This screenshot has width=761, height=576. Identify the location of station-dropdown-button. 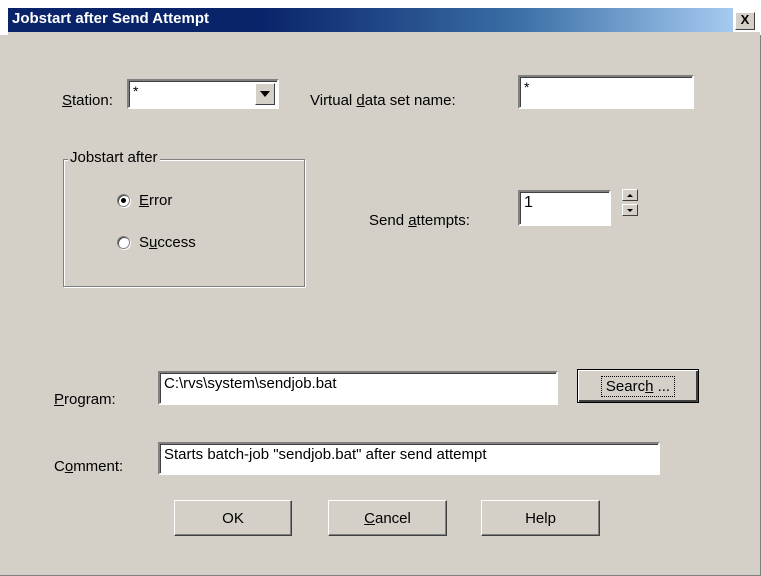
(265, 94).